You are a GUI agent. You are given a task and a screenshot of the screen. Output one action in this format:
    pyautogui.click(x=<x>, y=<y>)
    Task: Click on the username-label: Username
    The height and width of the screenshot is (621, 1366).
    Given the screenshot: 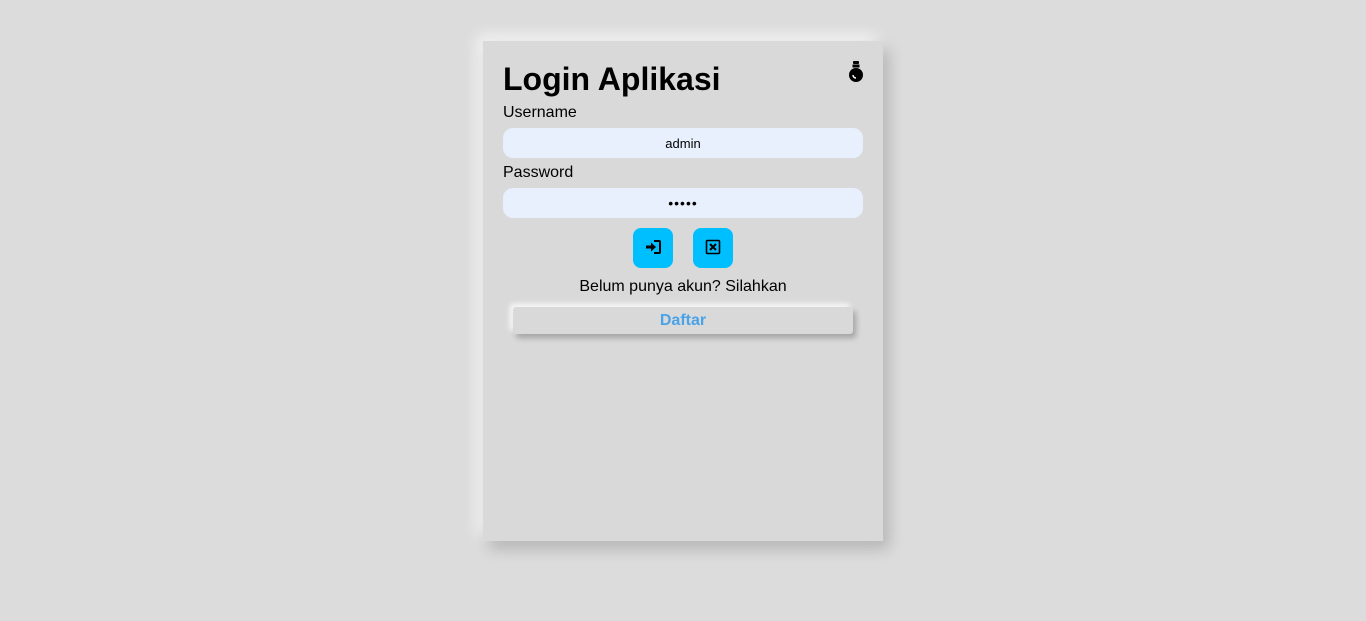 What is the action you would take?
    pyautogui.click(x=540, y=112)
    